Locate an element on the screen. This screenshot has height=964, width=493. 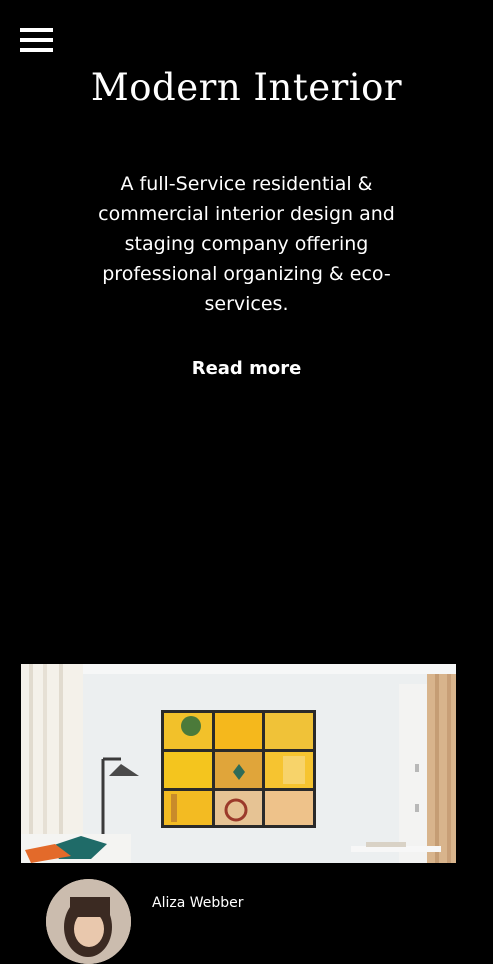
author-avatar is located at coordinates (88, 921).